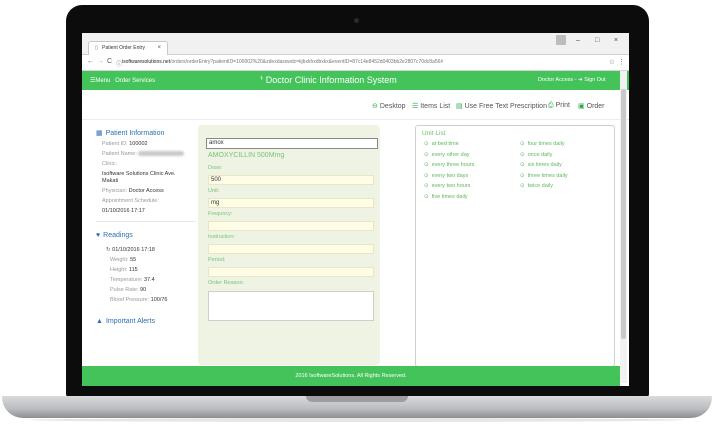 This screenshot has height=436, width=714. What do you see at coordinates (123, 48) in the screenshot?
I see `tab-title: Patient Order Entry` at bounding box center [123, 48].